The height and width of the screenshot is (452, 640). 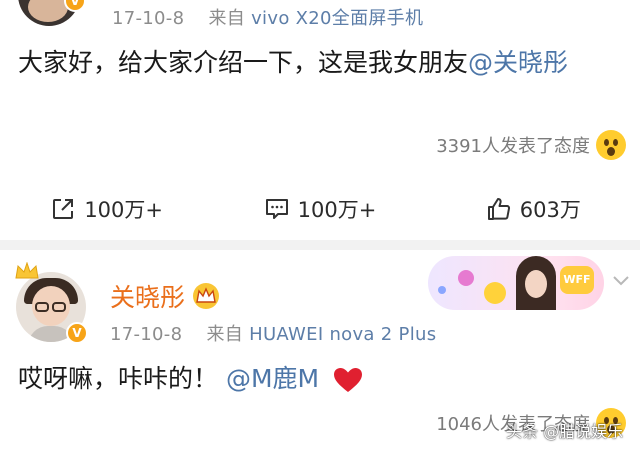 I want to click on chevron-down-icon, so click(x=621, y=281).